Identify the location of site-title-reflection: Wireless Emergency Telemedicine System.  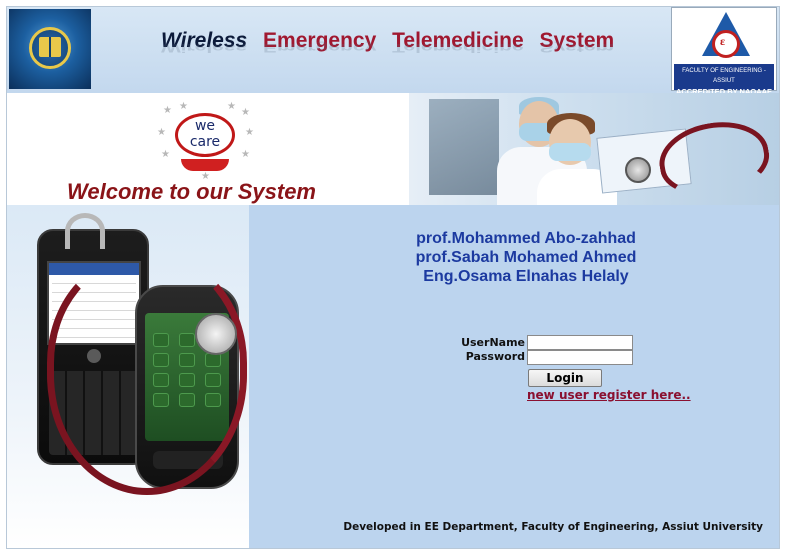
(392, 47).